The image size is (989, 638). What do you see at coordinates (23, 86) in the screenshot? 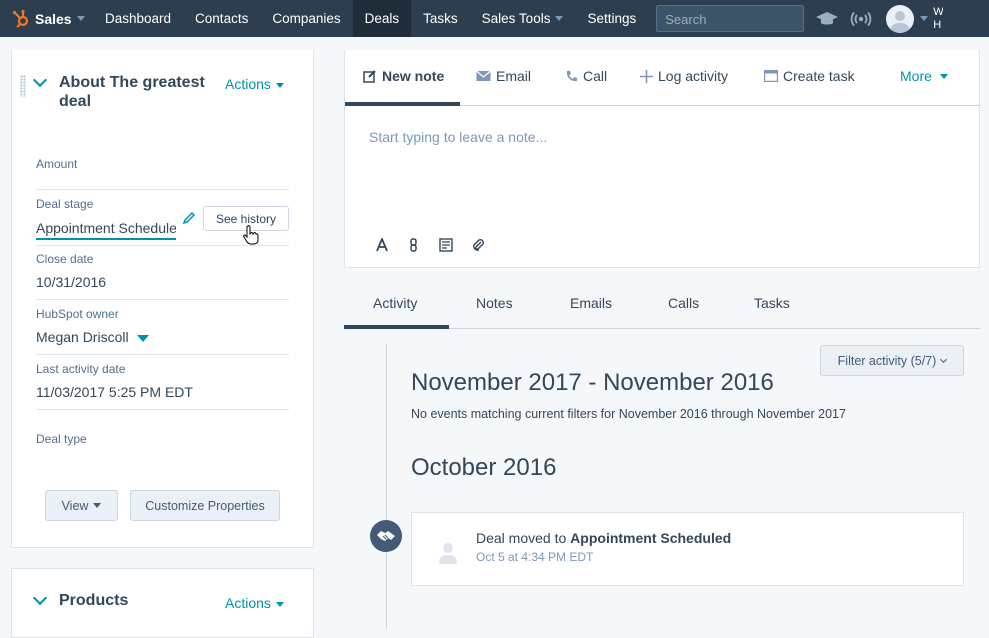
I see `drag-handle-icon` at bounding box center [23, 86].